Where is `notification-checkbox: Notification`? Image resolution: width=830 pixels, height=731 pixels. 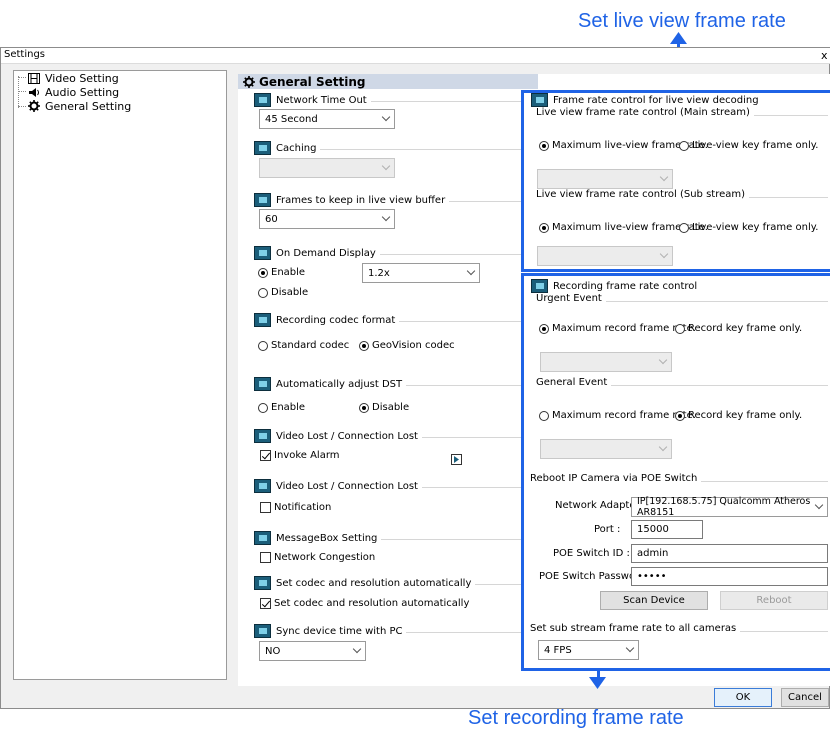
notification-checkbox: Notification is located at coordinates (295, 507).